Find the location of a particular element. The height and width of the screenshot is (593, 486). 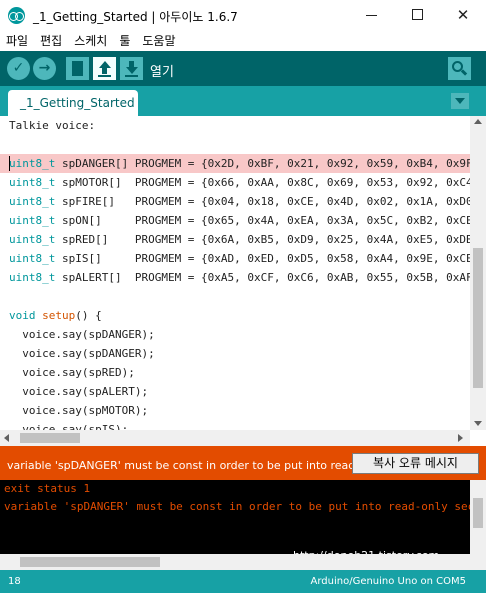

console-vscroll-thumb is located at coordinates (478, 513).